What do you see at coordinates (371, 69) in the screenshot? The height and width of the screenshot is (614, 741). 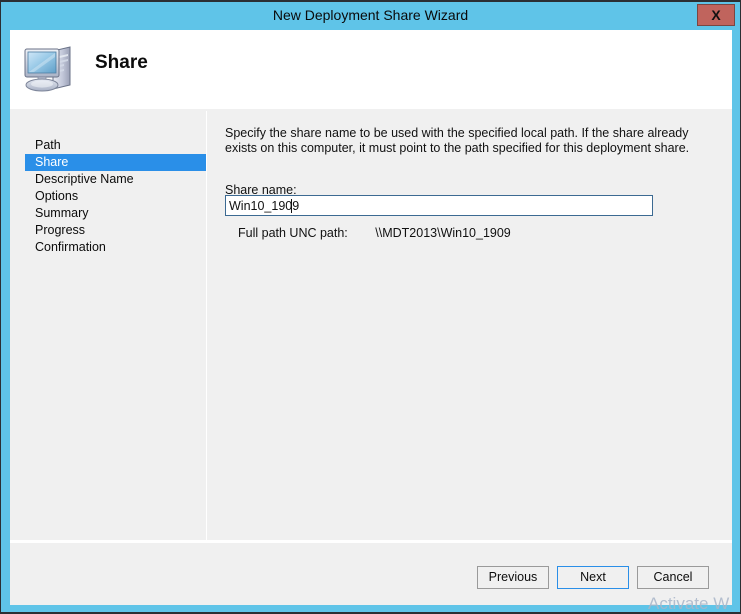 I see `wizard-header: Share` at bounding box center [371, 69].